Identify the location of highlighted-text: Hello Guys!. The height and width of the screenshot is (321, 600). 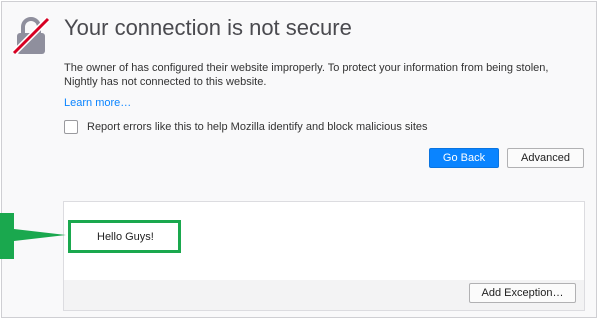
(125, 236).